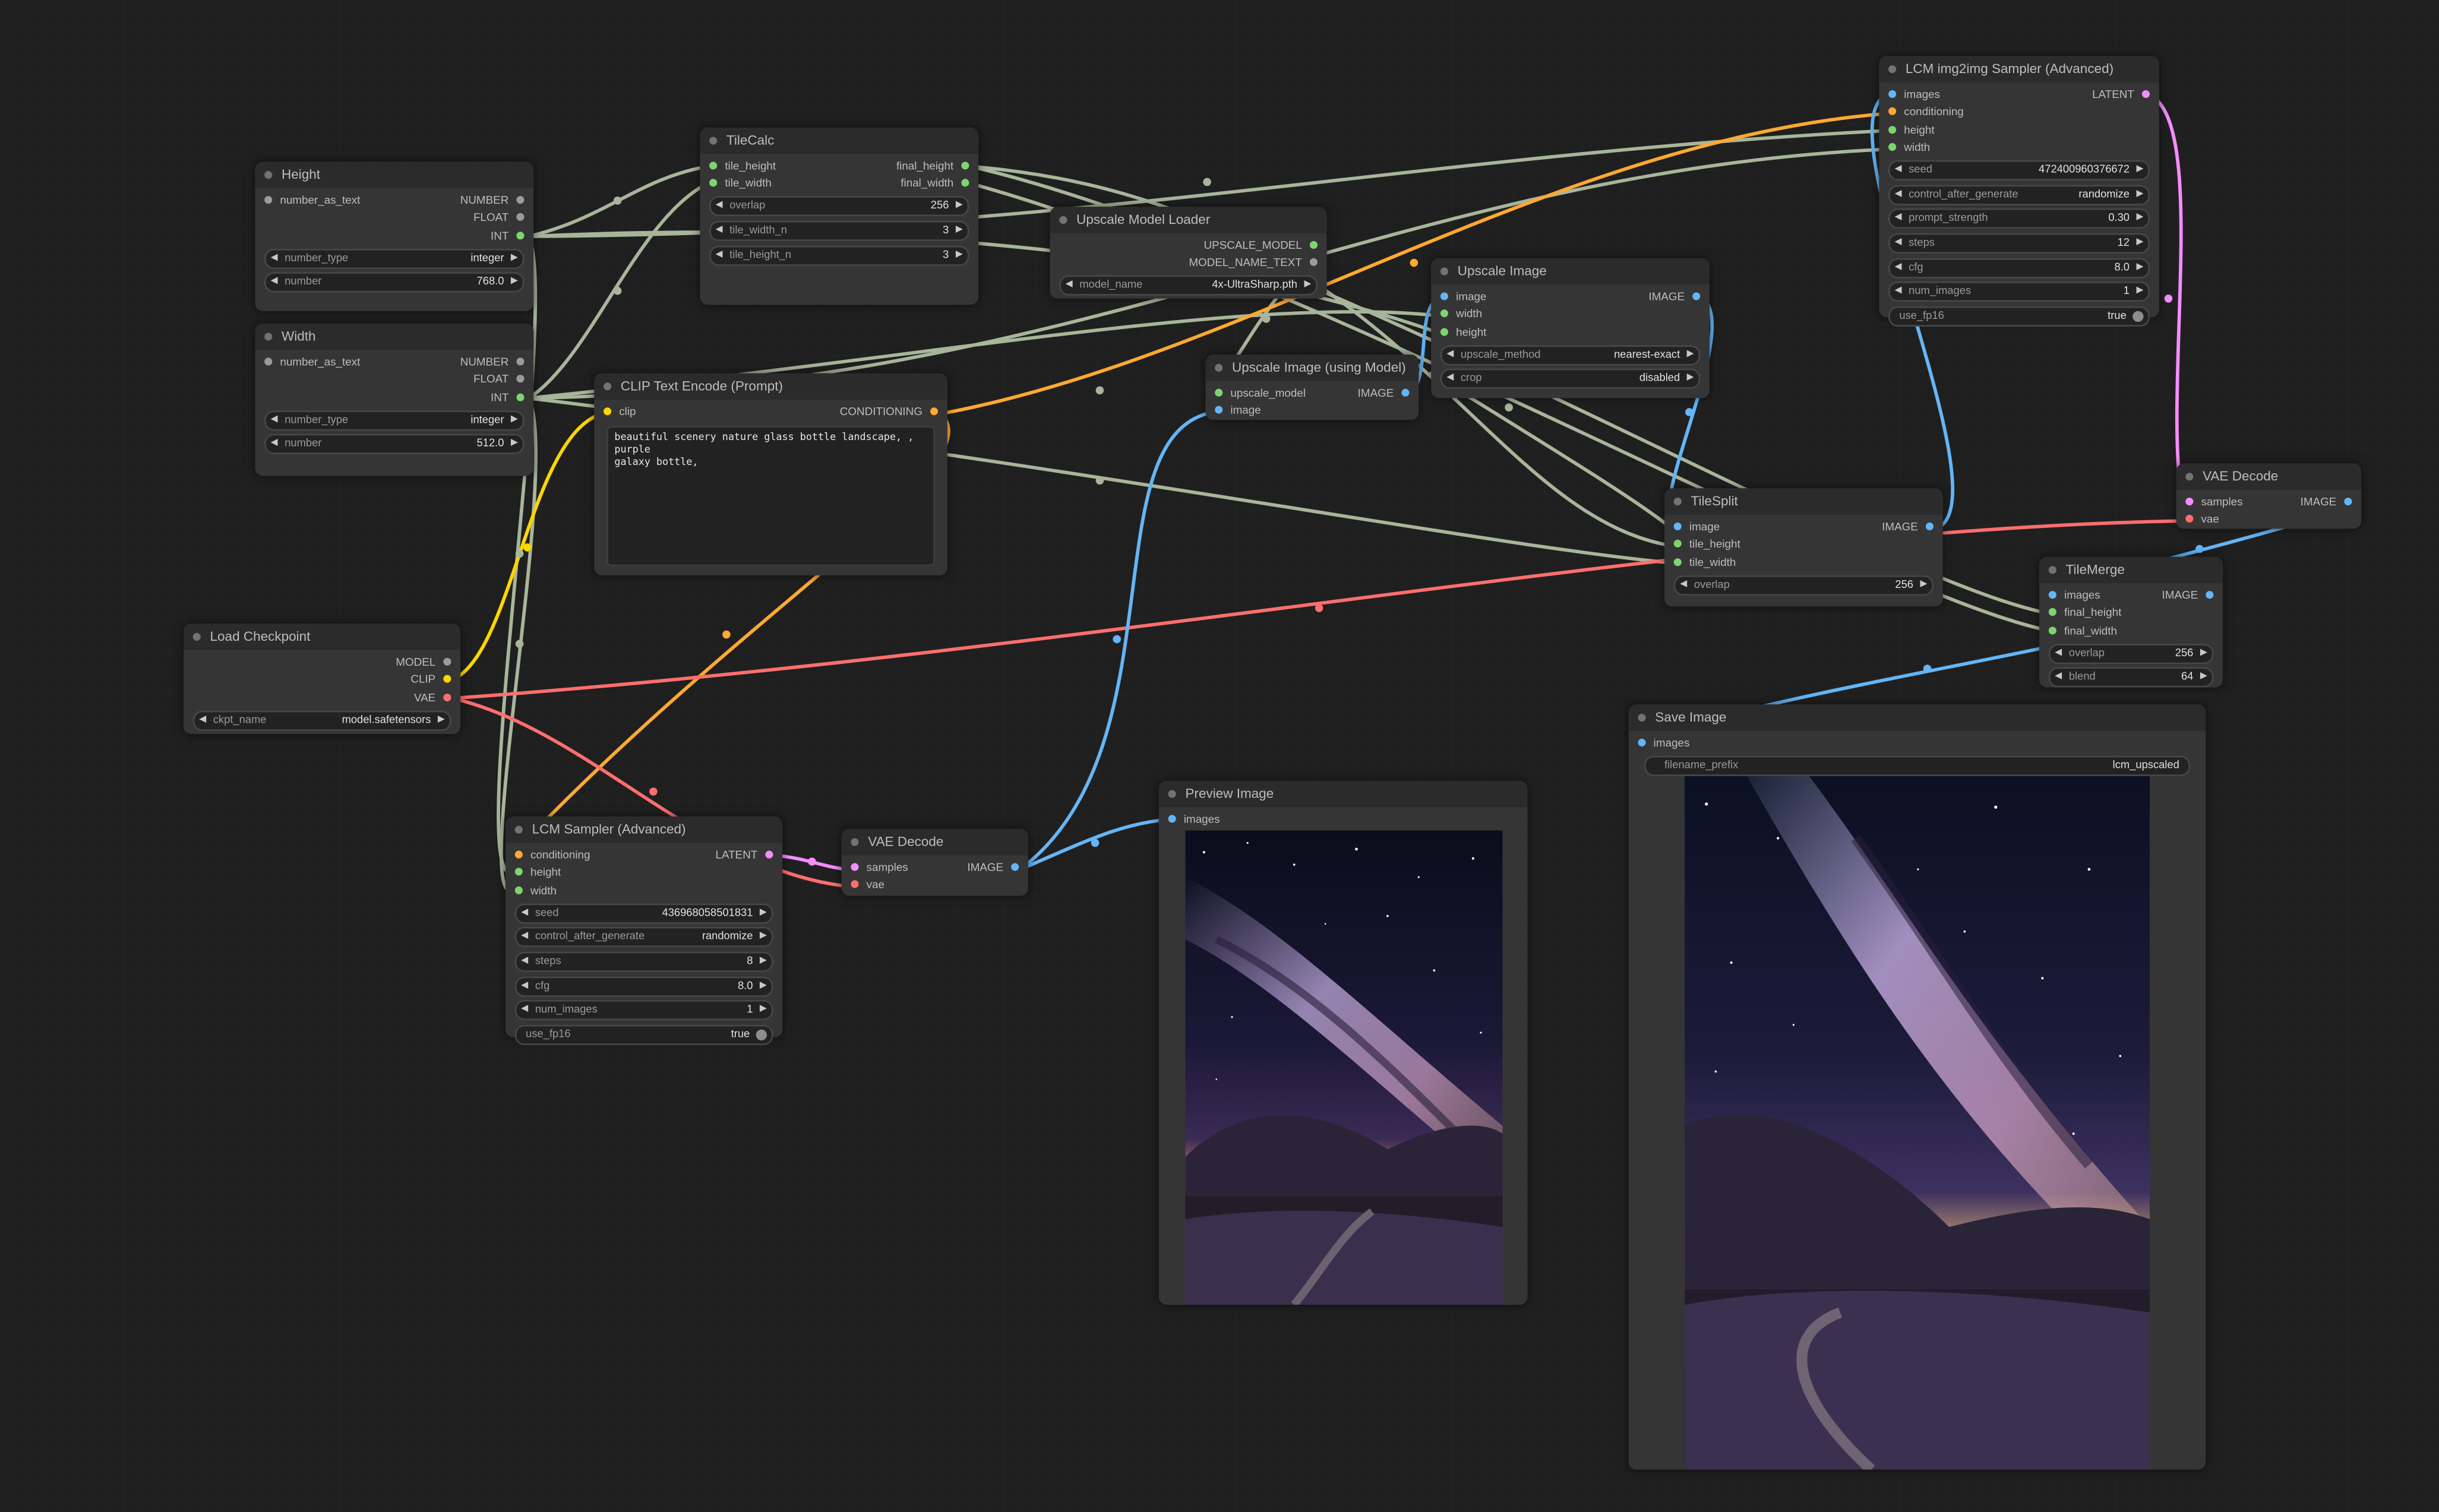  I want to click on input-number-as-text: number_as_text, so click(312, 362).